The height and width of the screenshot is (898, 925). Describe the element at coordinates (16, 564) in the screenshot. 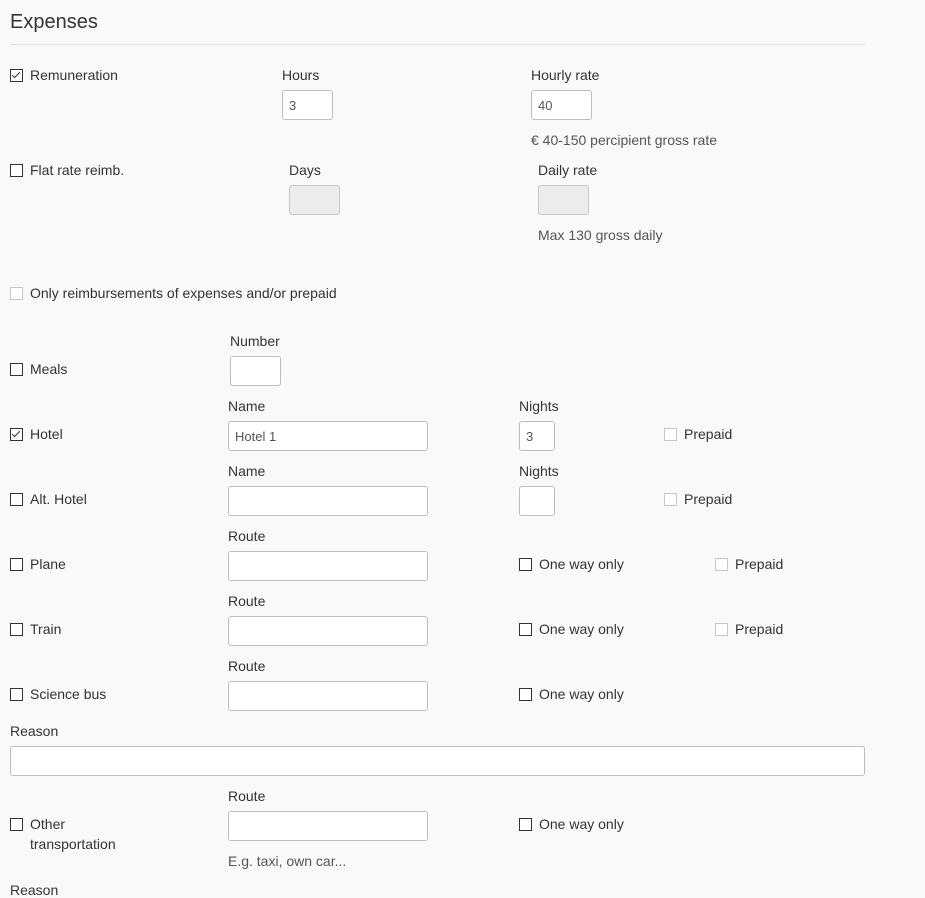

I see `plane-checkbox` at that location.